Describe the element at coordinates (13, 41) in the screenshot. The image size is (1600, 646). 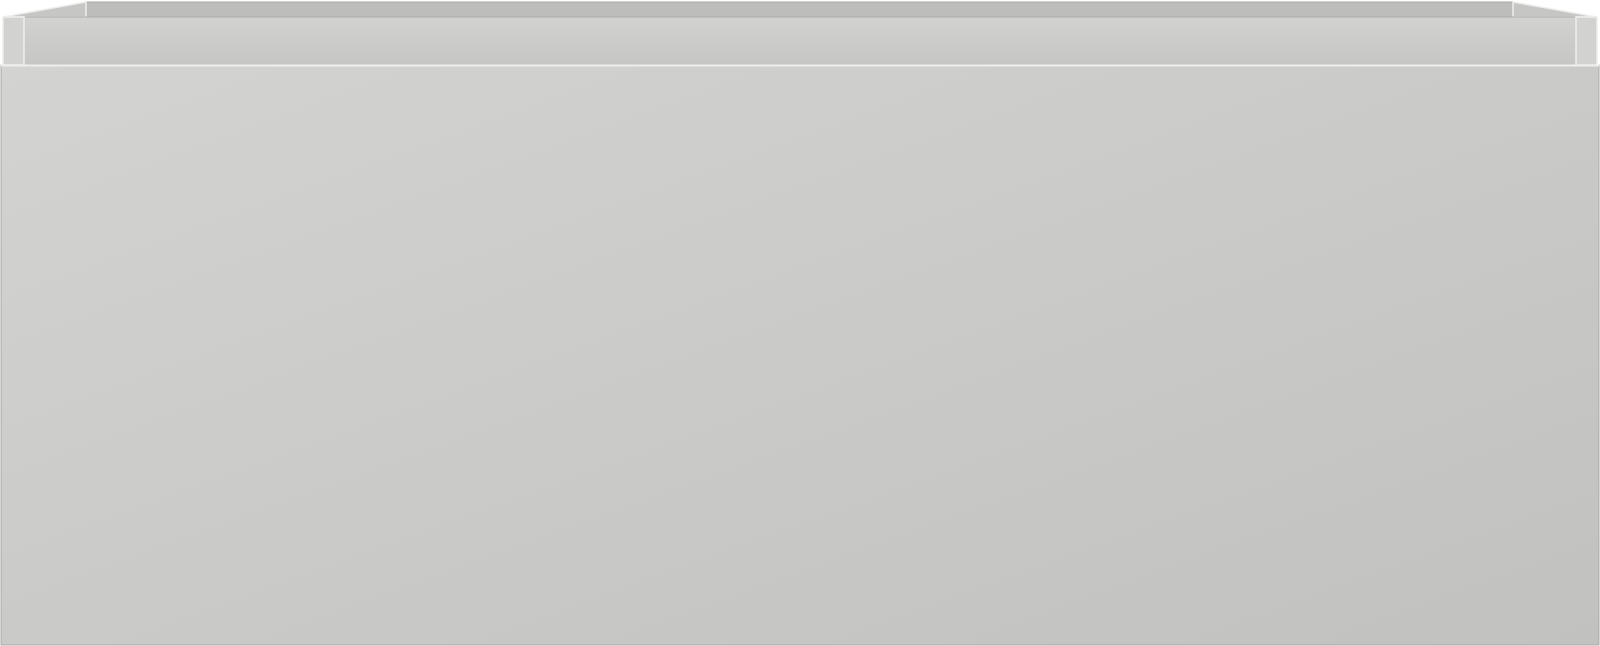
I see `drawer-rim-left-post` at that location.